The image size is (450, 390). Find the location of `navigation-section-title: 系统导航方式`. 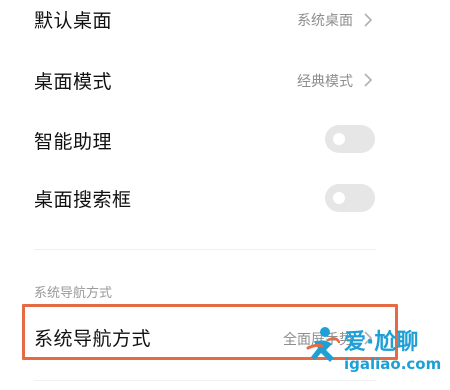

navigation-section-title: 系统导航方式 is located at coordinates (73, 293).